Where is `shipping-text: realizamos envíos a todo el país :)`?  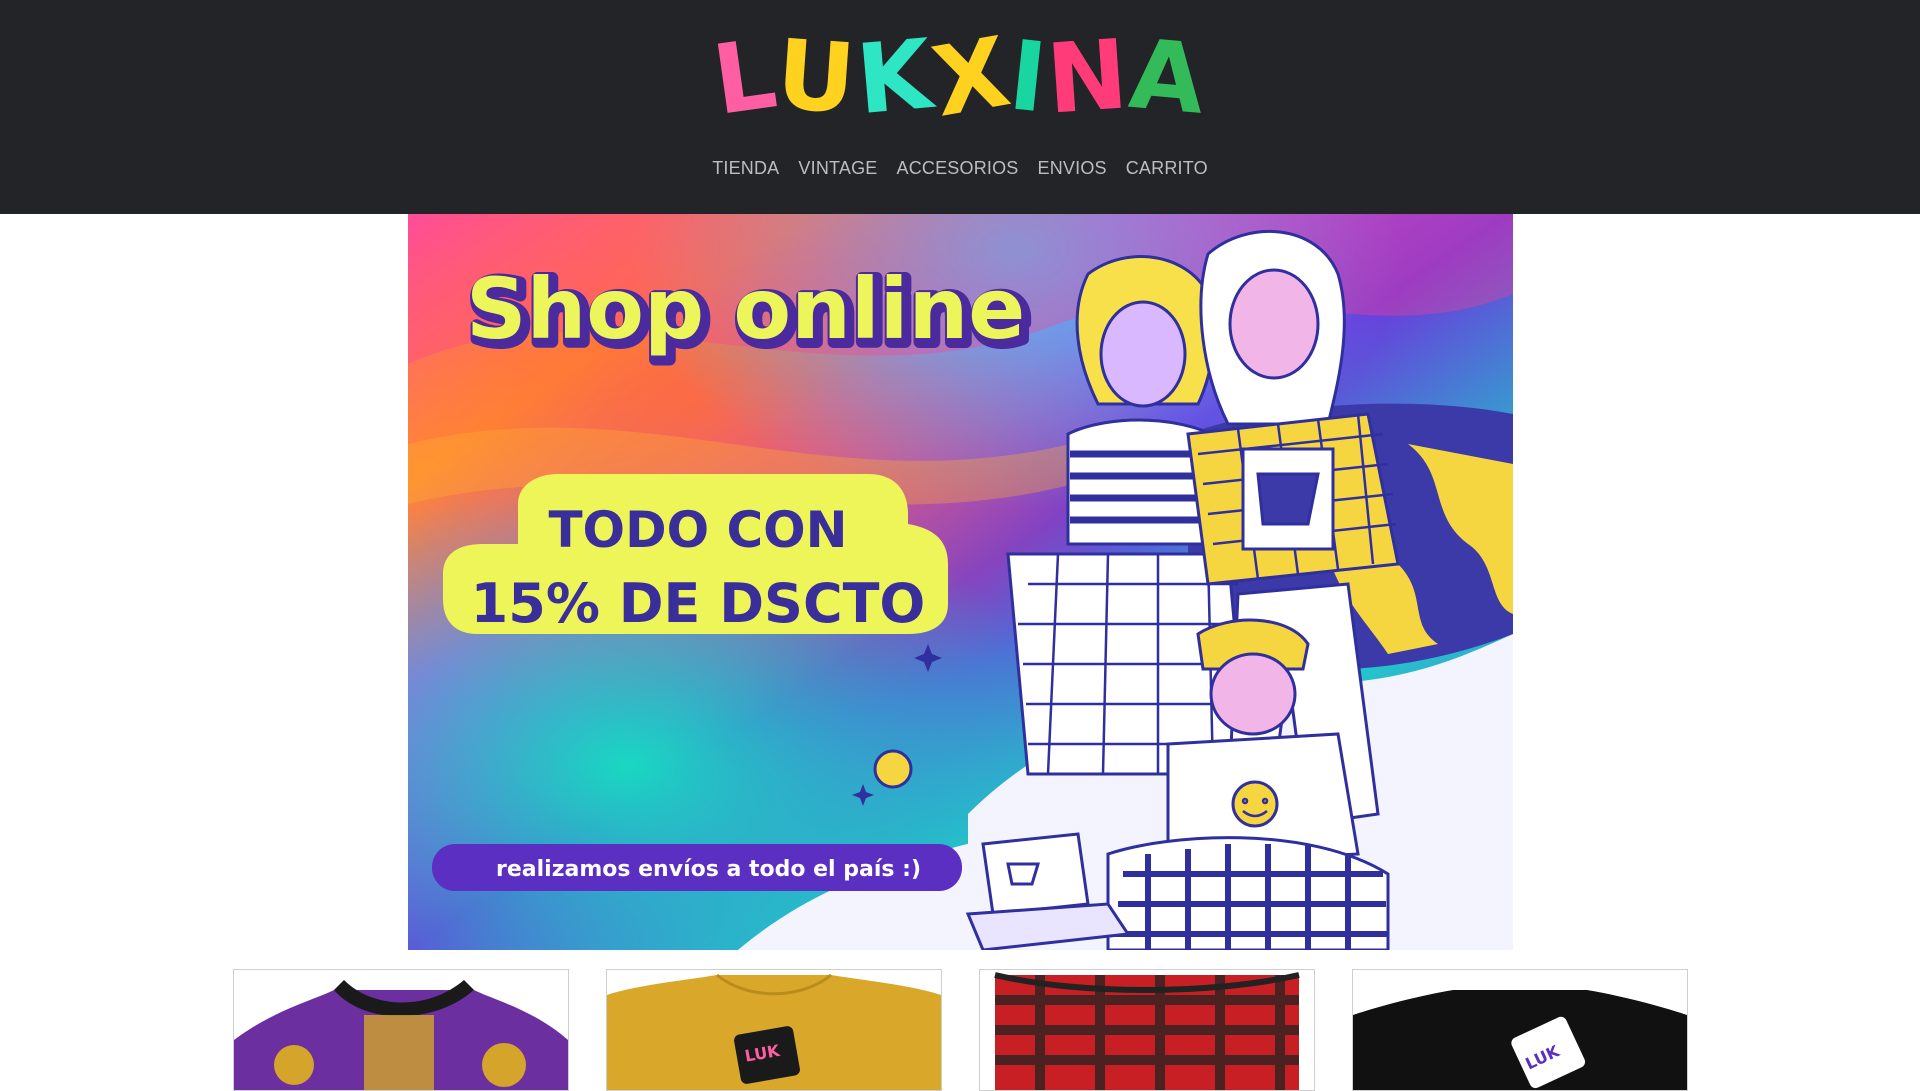
shipping-text: realizamos envíos a todo el país :) is located at coordinates (708, 869).